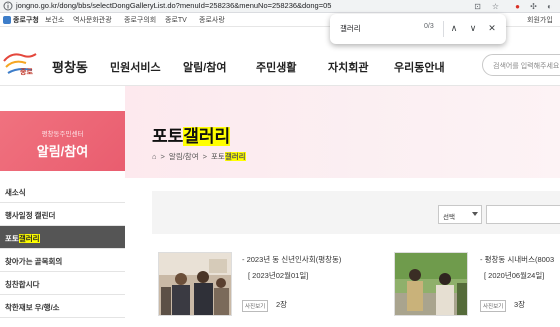  I want to click on nav-about-dong: 우리동안내, so click(419, 67).